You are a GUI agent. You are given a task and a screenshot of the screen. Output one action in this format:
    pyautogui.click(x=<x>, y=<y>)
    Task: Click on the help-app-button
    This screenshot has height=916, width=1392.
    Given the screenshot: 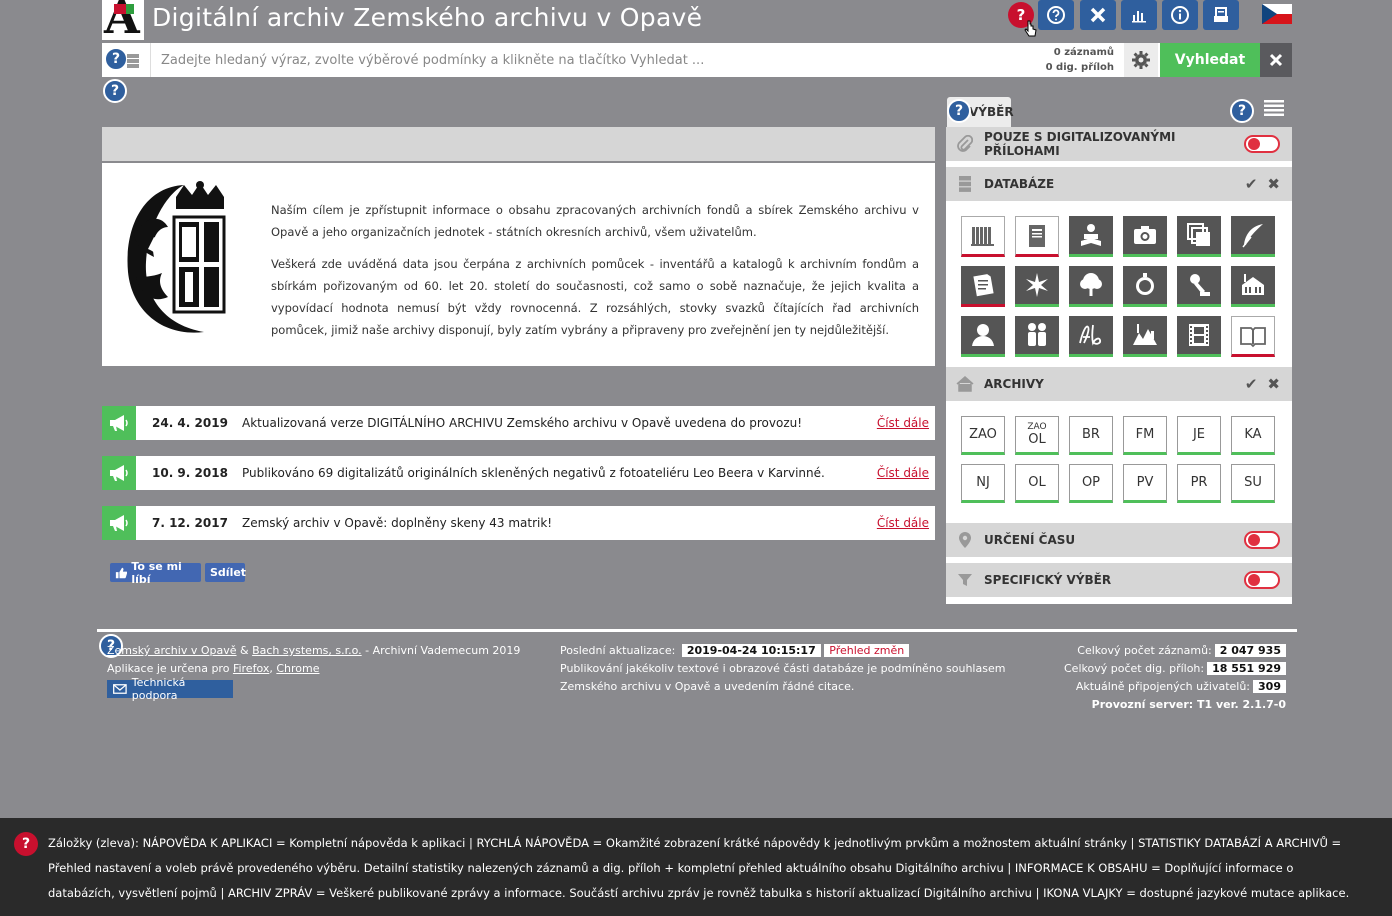 What is the action you would take?
    pyautogui.click(x=1056, y=15)
    